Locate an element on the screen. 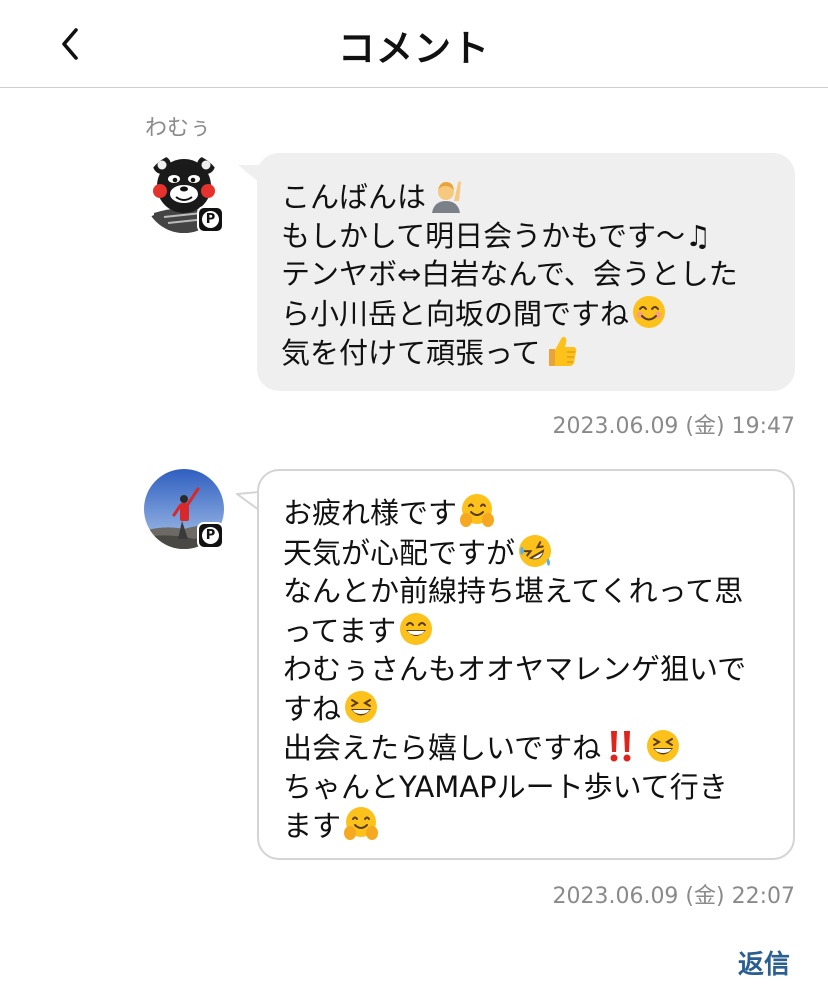 The height and width of the screenshot is (990, 828). comment-line: こんばんは is located at coordinates (527, 197).